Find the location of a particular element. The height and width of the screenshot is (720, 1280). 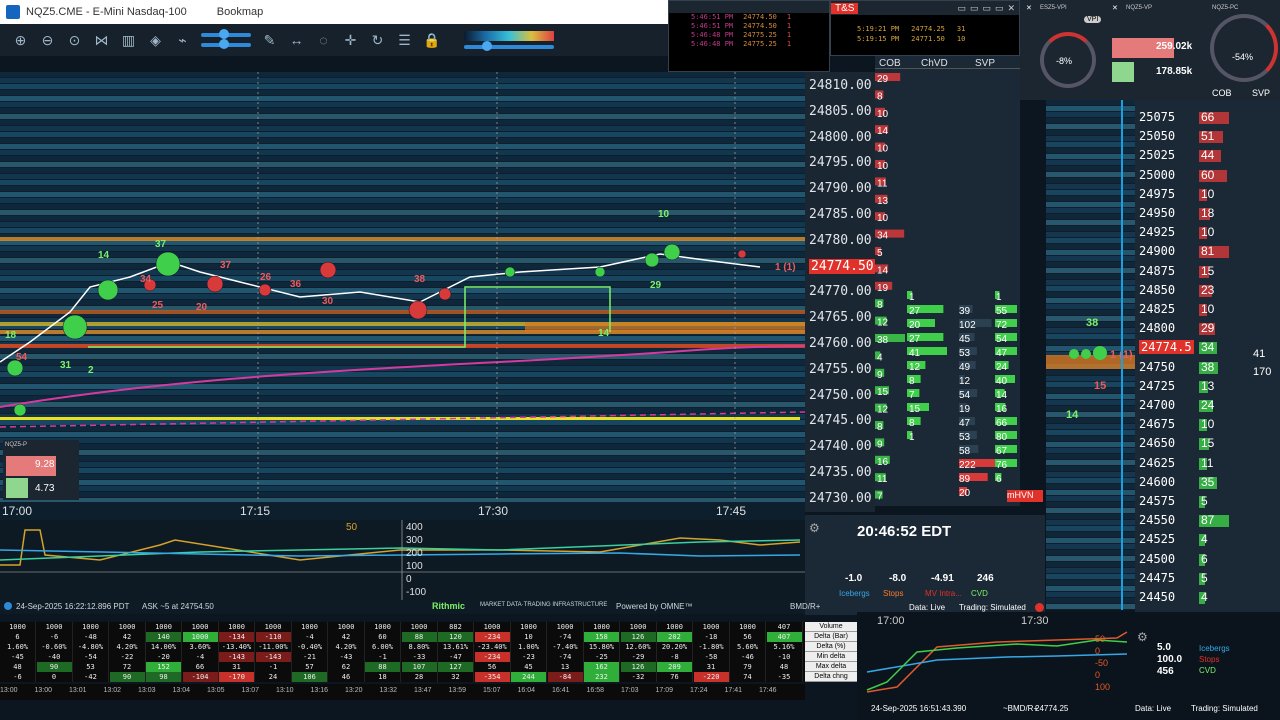

grid-cell: 5.60% is located at coordinates (748, 647).